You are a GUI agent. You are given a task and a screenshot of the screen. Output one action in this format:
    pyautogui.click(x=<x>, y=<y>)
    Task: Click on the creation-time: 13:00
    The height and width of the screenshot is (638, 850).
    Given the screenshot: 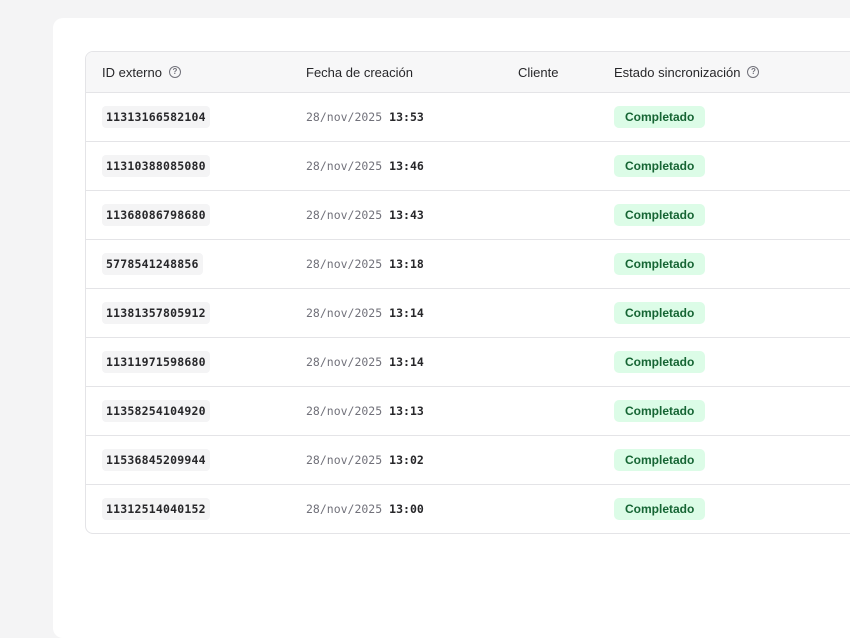 What is the action you would take?
    pyautogui.click(x=406, y=509)
    